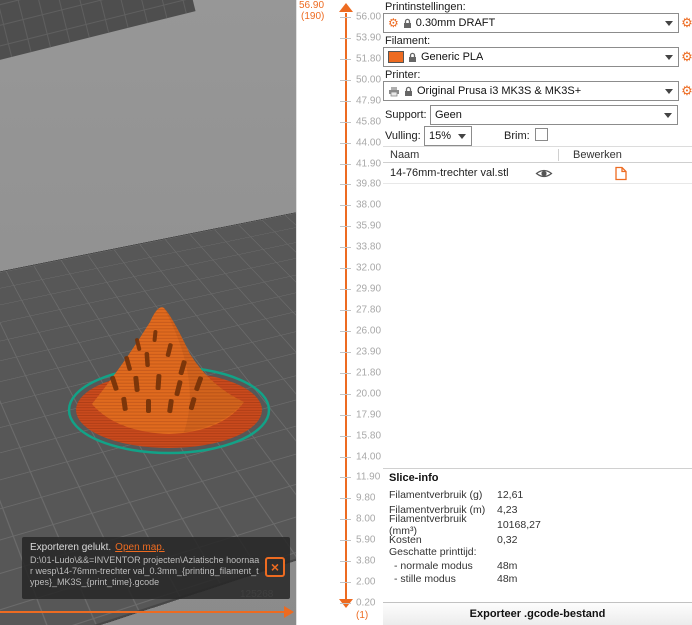  I want to click on printer-icon, so click(394, 91).